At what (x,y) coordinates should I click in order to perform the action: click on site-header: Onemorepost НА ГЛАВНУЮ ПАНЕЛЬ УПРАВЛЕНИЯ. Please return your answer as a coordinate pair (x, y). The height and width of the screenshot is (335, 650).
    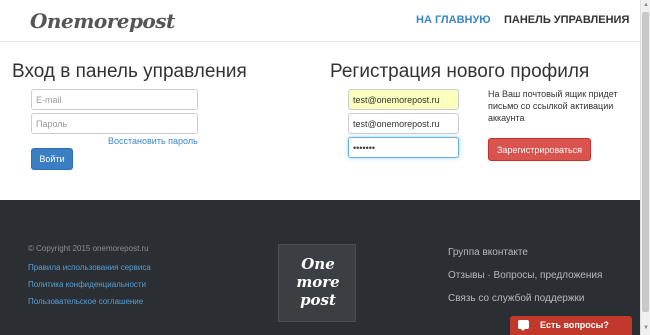
    Looking at the image, I should click on (320, 21).